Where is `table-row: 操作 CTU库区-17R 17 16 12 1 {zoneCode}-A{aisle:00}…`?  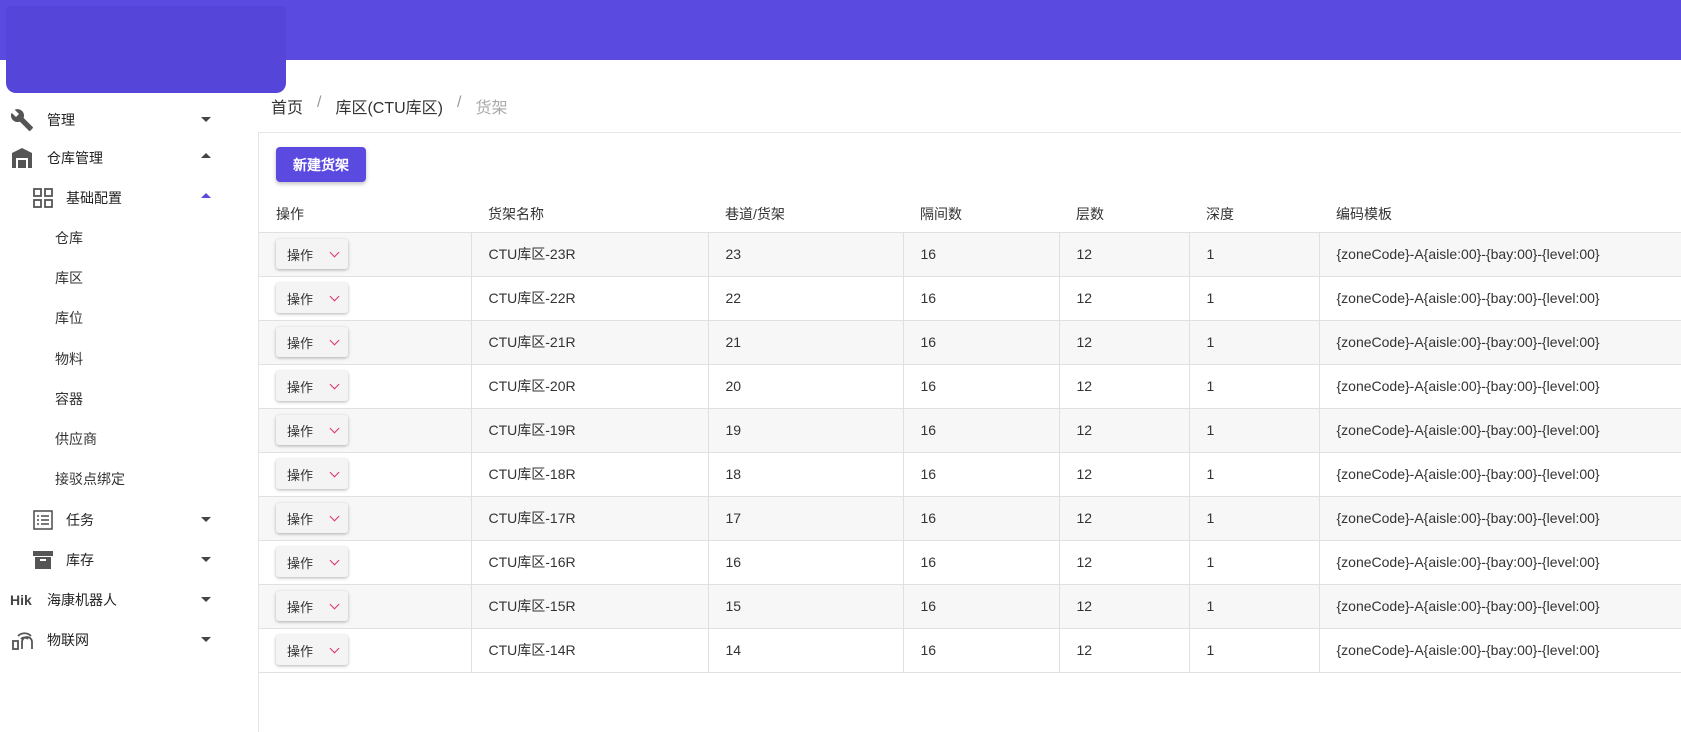
table-row: 操作 CTU库区-17R 17 16 12 1 {zoneCode}-A{aisle:00}… is located at coordinates (970, 518).